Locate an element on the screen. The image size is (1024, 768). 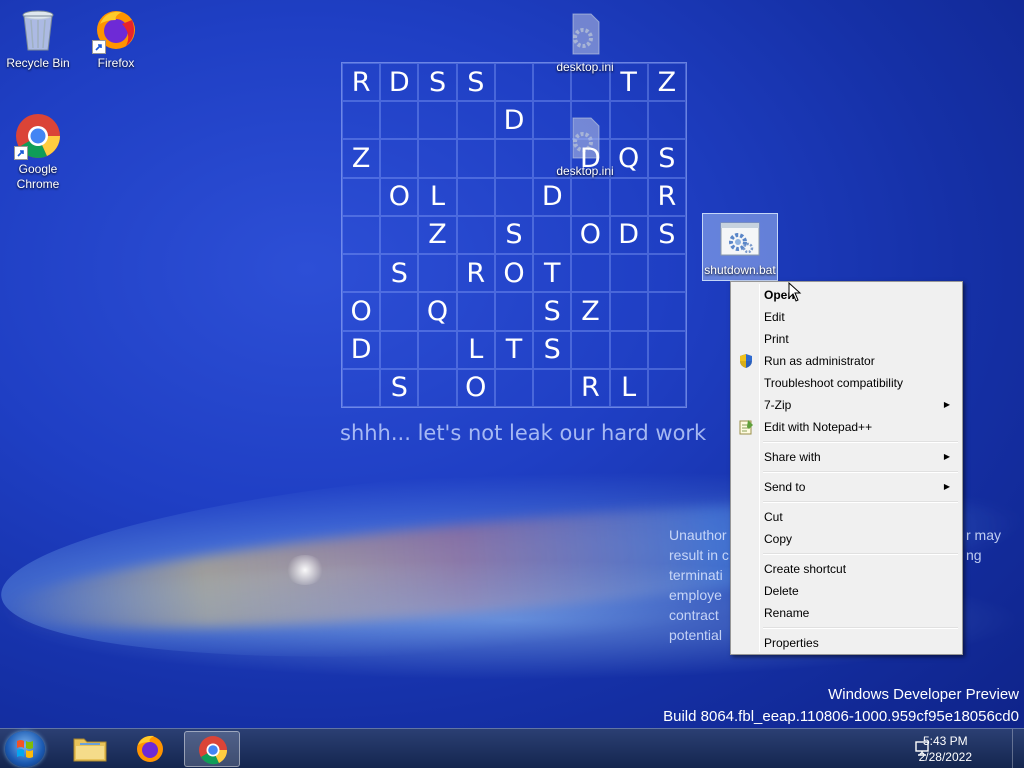
menu-item-properties: Properties is located at coordinates (846, 643).